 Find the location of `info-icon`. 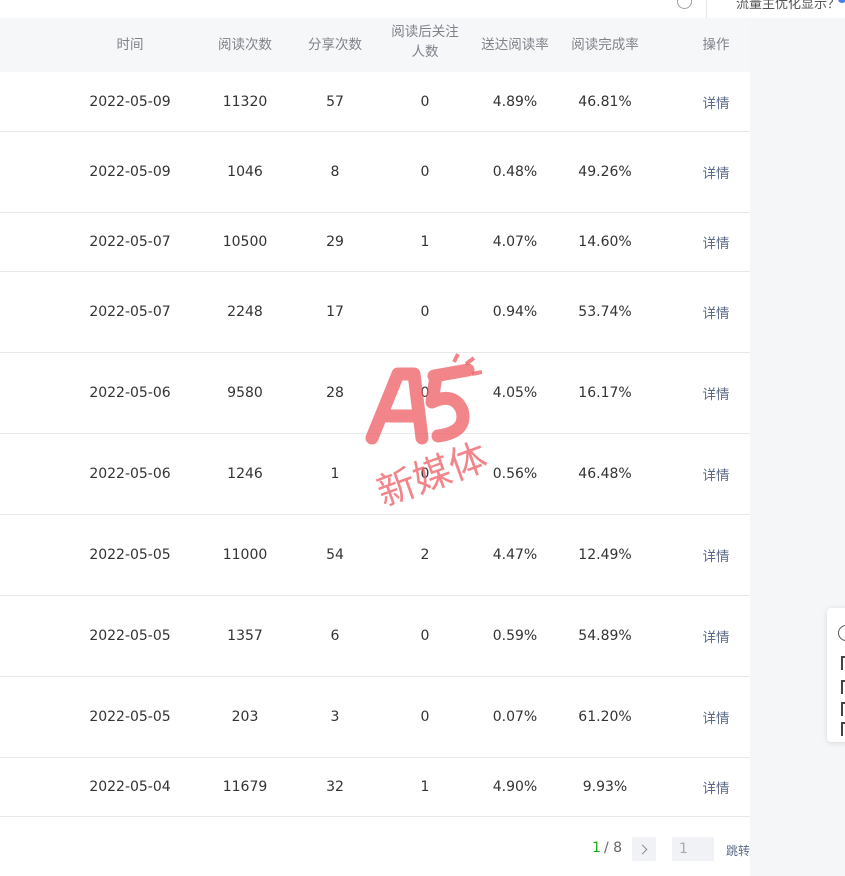

info-icon is located at coordinates (841, 633).